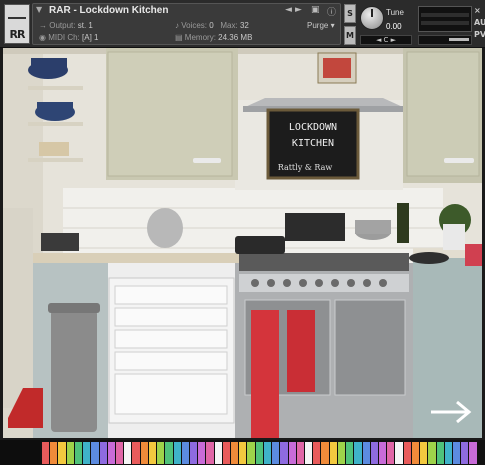 The image size is (485, 465). I want to click on voices-row: ♪ Voices: 0 Max: 32, so click(212, 25).